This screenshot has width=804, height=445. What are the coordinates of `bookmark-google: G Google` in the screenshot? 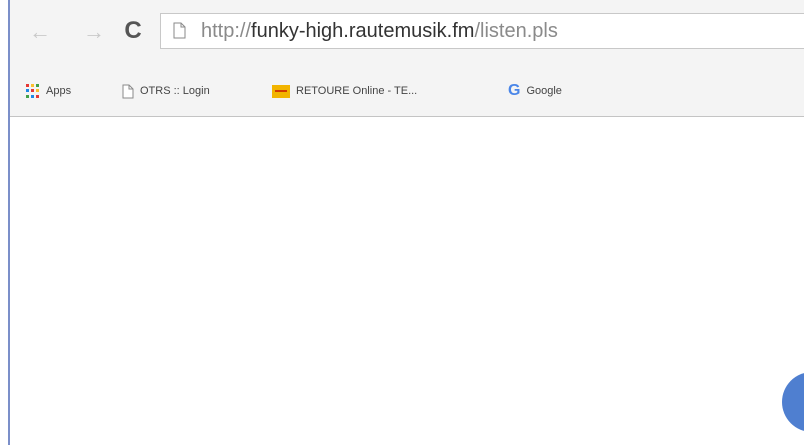 It's located at (535, 91).